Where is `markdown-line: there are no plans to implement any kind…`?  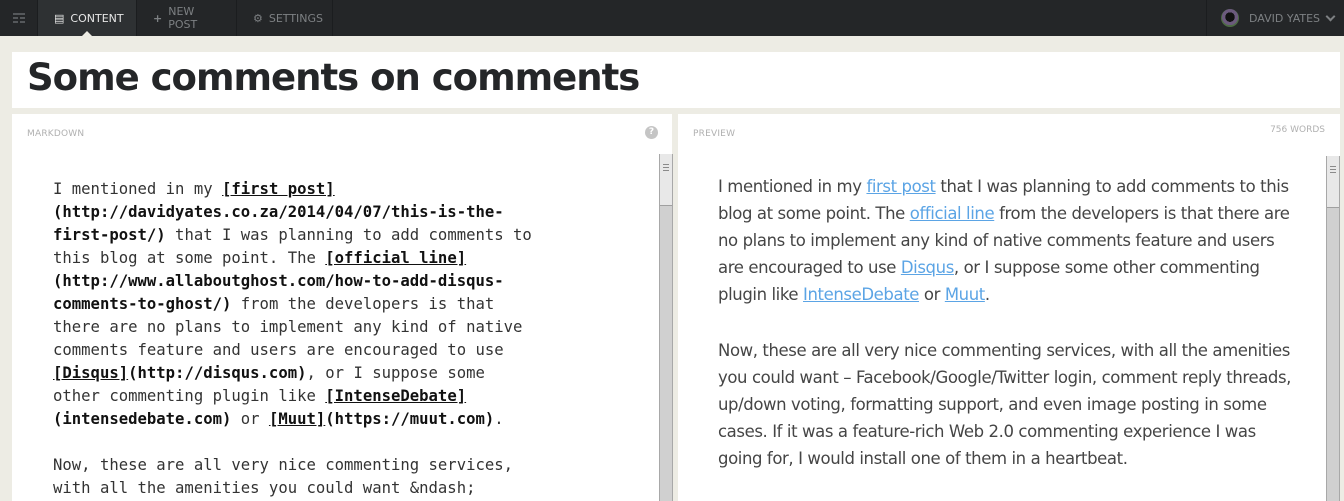 markdown-line: there are no plans to implement any kind… is located at coordinates (353, 327).